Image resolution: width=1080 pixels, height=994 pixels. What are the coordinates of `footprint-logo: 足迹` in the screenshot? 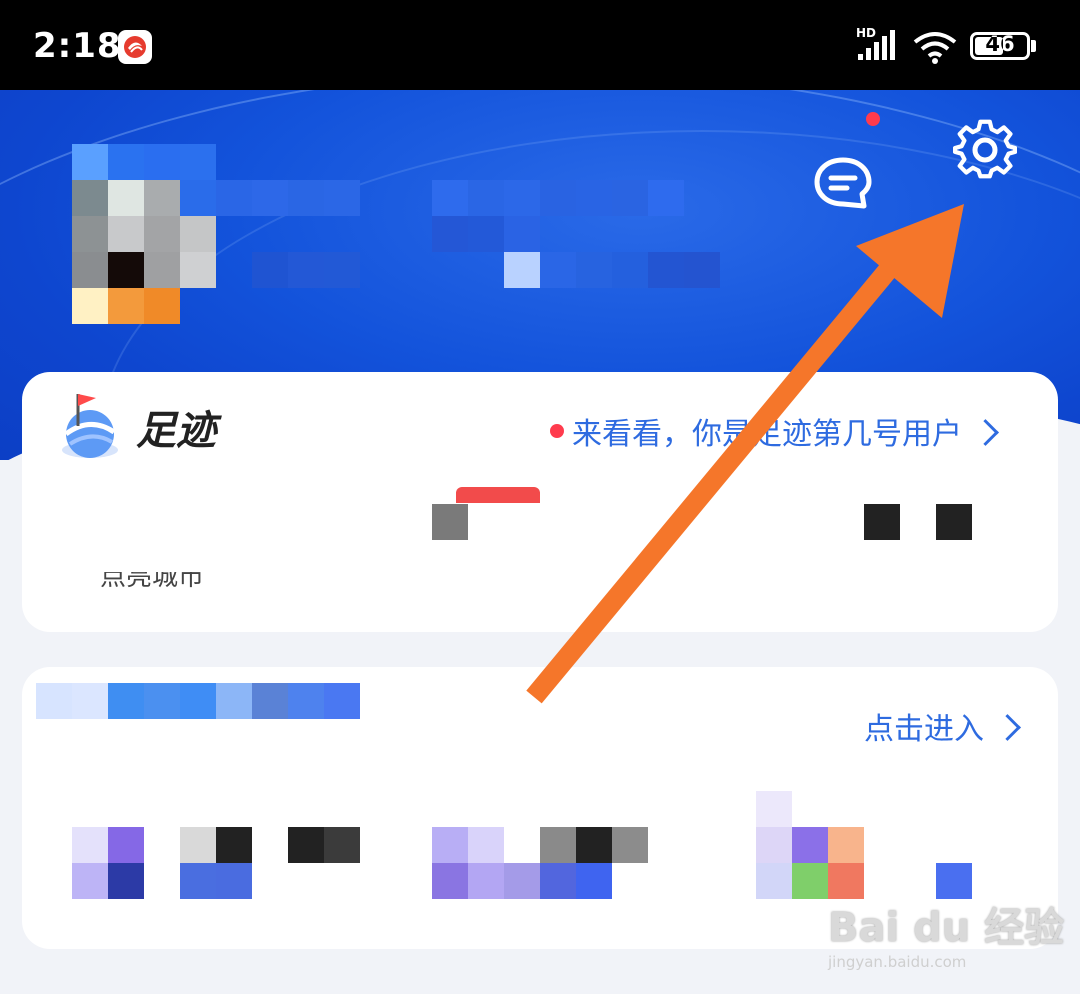 It's located at (134, 427).